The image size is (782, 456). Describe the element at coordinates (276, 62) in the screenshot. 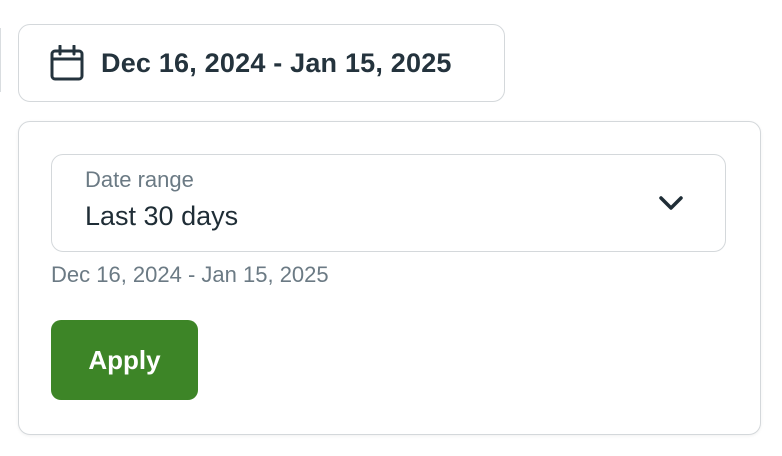

I see `date-range-trigger-label: Dec 16, 2024 - Jan 15, 2025` at that location.